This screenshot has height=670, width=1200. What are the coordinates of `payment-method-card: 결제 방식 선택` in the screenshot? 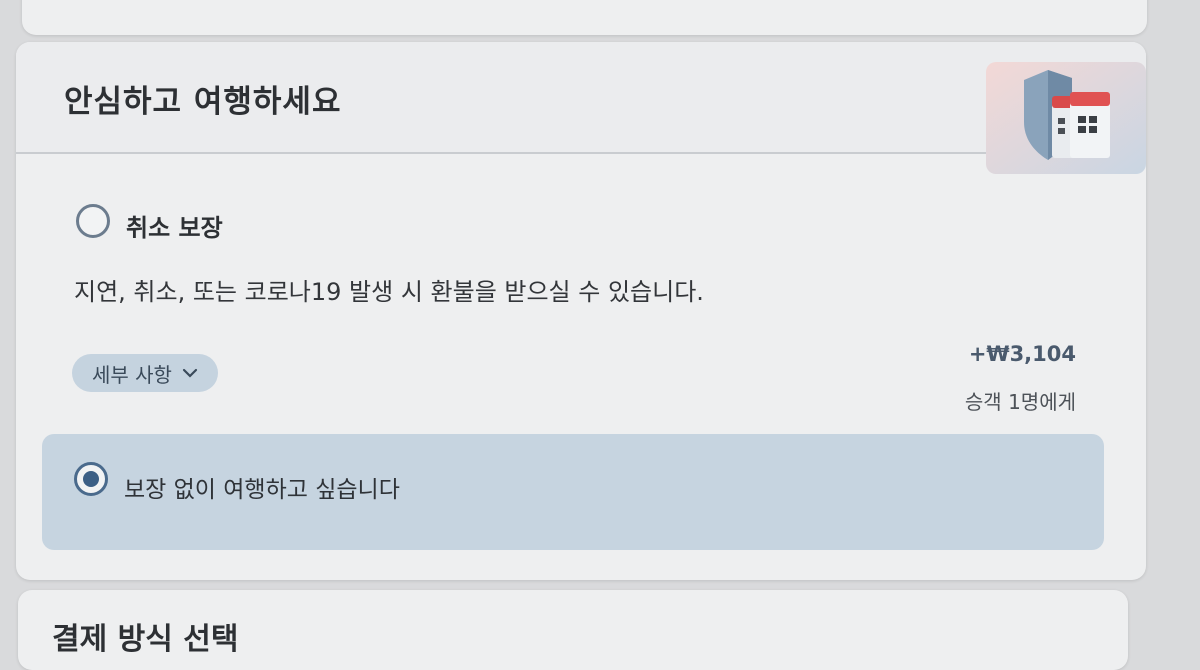 It's located at (573, 630).